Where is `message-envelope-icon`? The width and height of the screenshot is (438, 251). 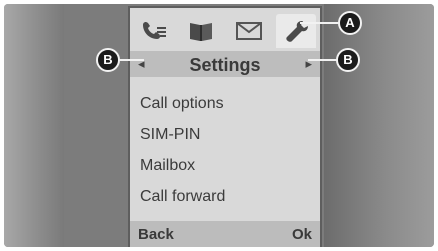
message-envelope-icon is located at coordinates (248, 31).